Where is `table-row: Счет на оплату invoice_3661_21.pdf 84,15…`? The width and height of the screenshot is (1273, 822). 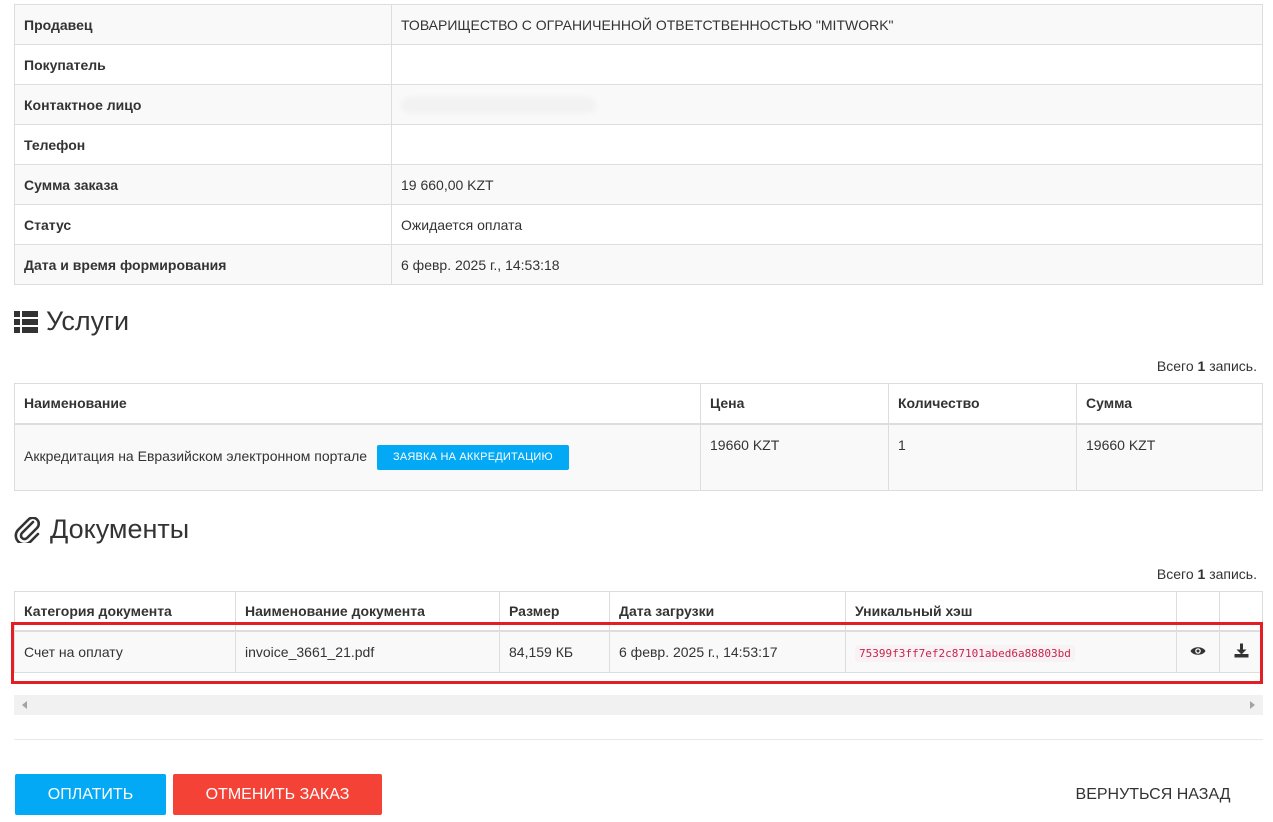 table-row: Счет на оплату invoice_3661_21.pdf 84,15… is located at coordinates (638, 651).